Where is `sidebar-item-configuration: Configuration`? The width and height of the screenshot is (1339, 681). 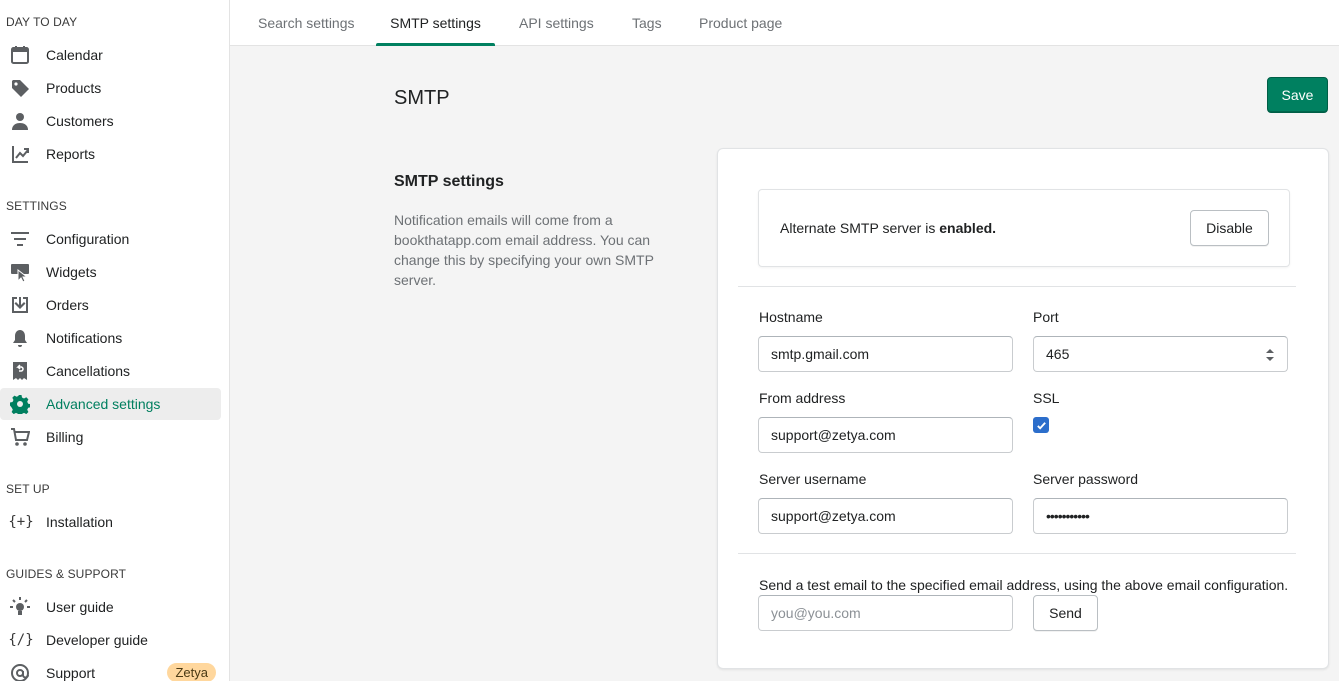
sidebar-item-configuration: Configuration is located at coordinates (110, 239).